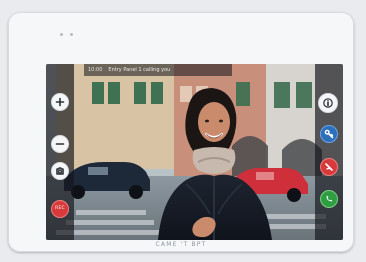 Image resolution: width=366 pixels, height=262 pixels. I want to click on front-sensor-dots, so click(69, 35).